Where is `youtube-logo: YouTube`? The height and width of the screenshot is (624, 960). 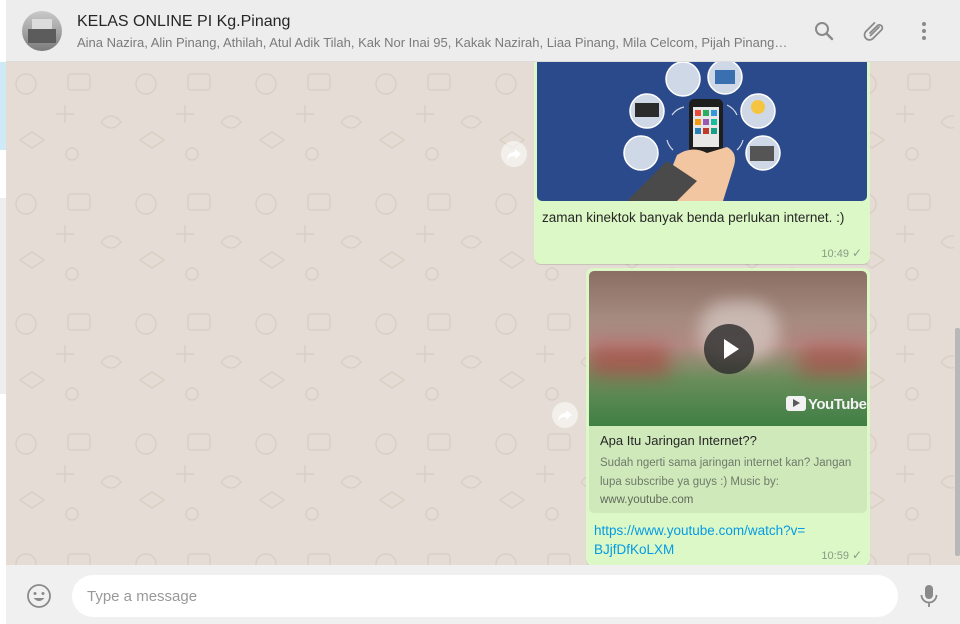
youtube-logo: YouTube is located at coordinates (826, 404).